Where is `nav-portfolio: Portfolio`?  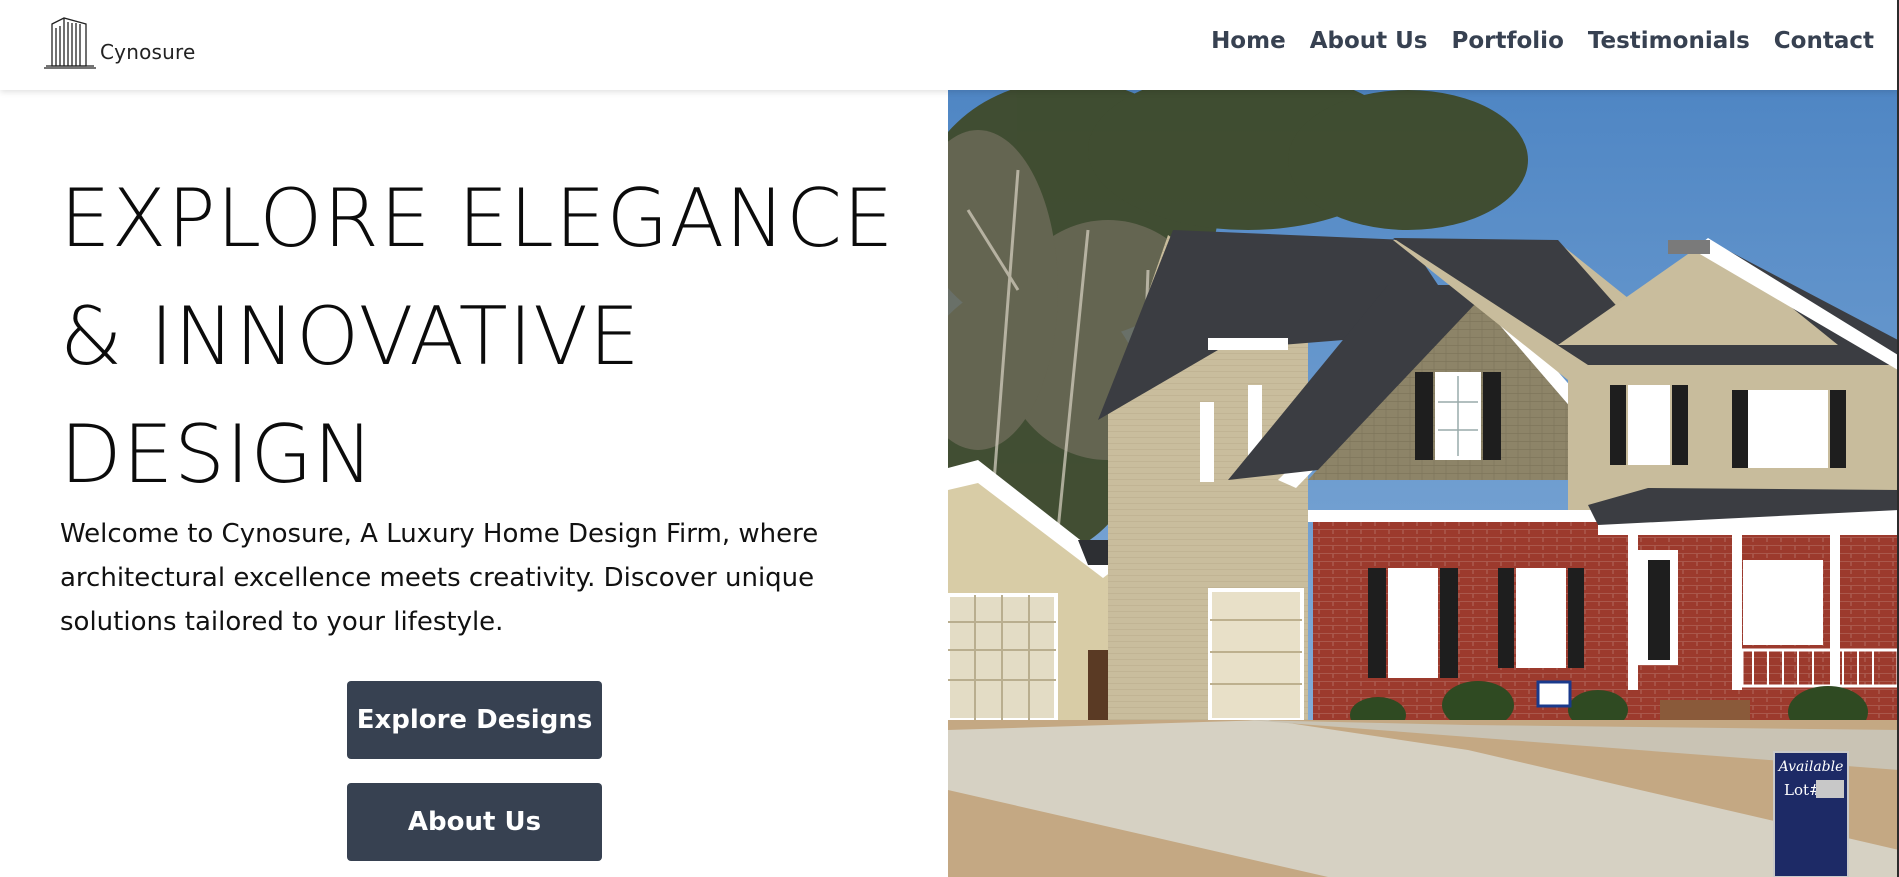
nav-portfolio: Portfolio is located at coordinates (1508, 41).